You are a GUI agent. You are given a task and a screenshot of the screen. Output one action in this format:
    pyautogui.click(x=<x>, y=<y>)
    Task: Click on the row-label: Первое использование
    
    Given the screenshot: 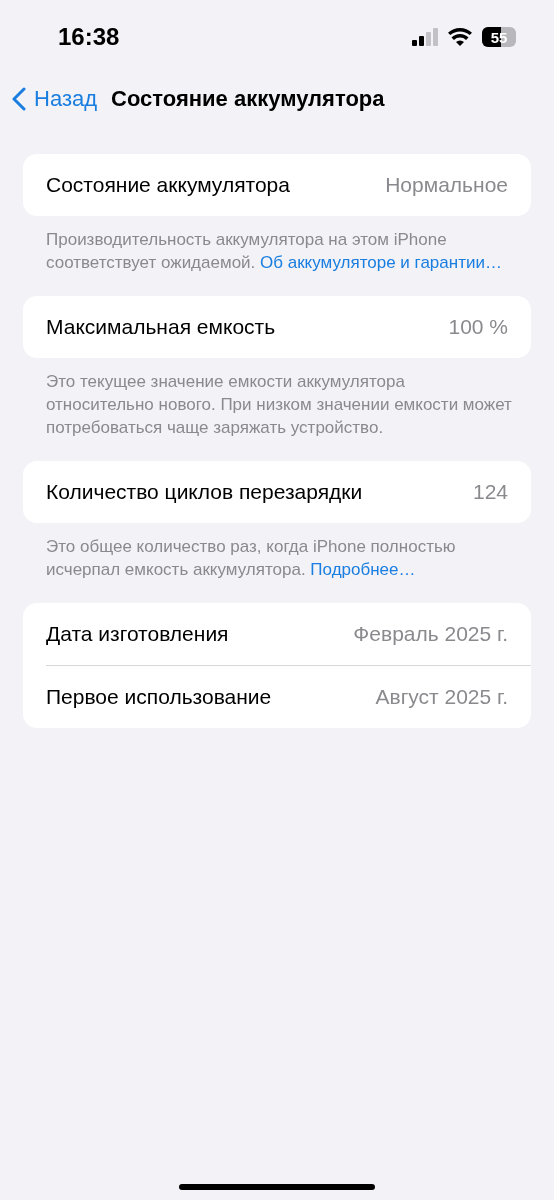 What is the action you would take?
    pyautogui.click(x=159, y=697)
    